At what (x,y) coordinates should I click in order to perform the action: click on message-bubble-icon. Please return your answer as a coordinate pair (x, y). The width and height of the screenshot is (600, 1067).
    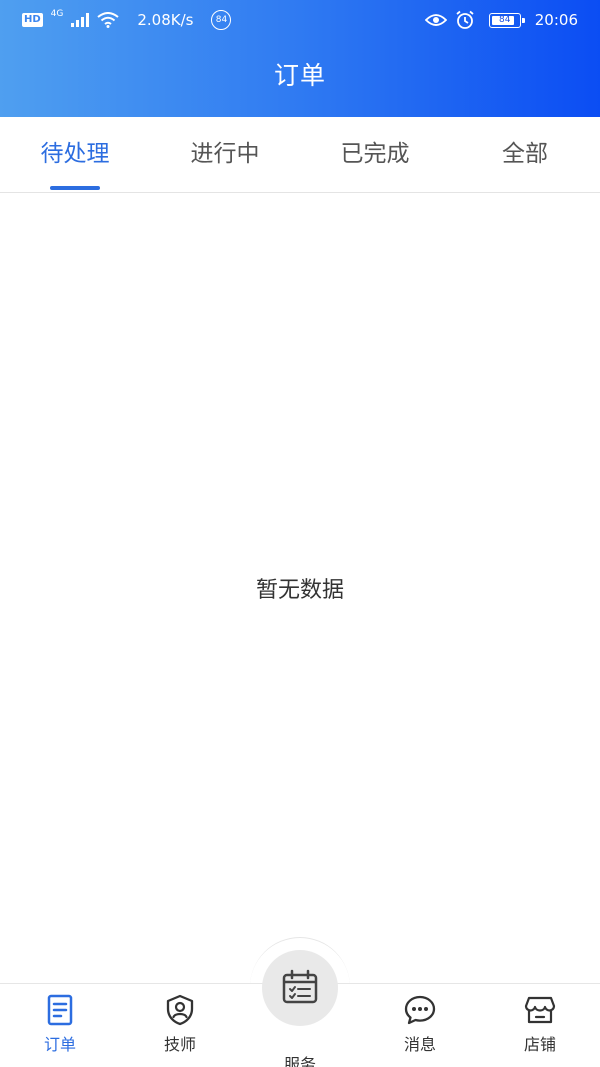
    Looking at the image, I should click on (420, 1010).